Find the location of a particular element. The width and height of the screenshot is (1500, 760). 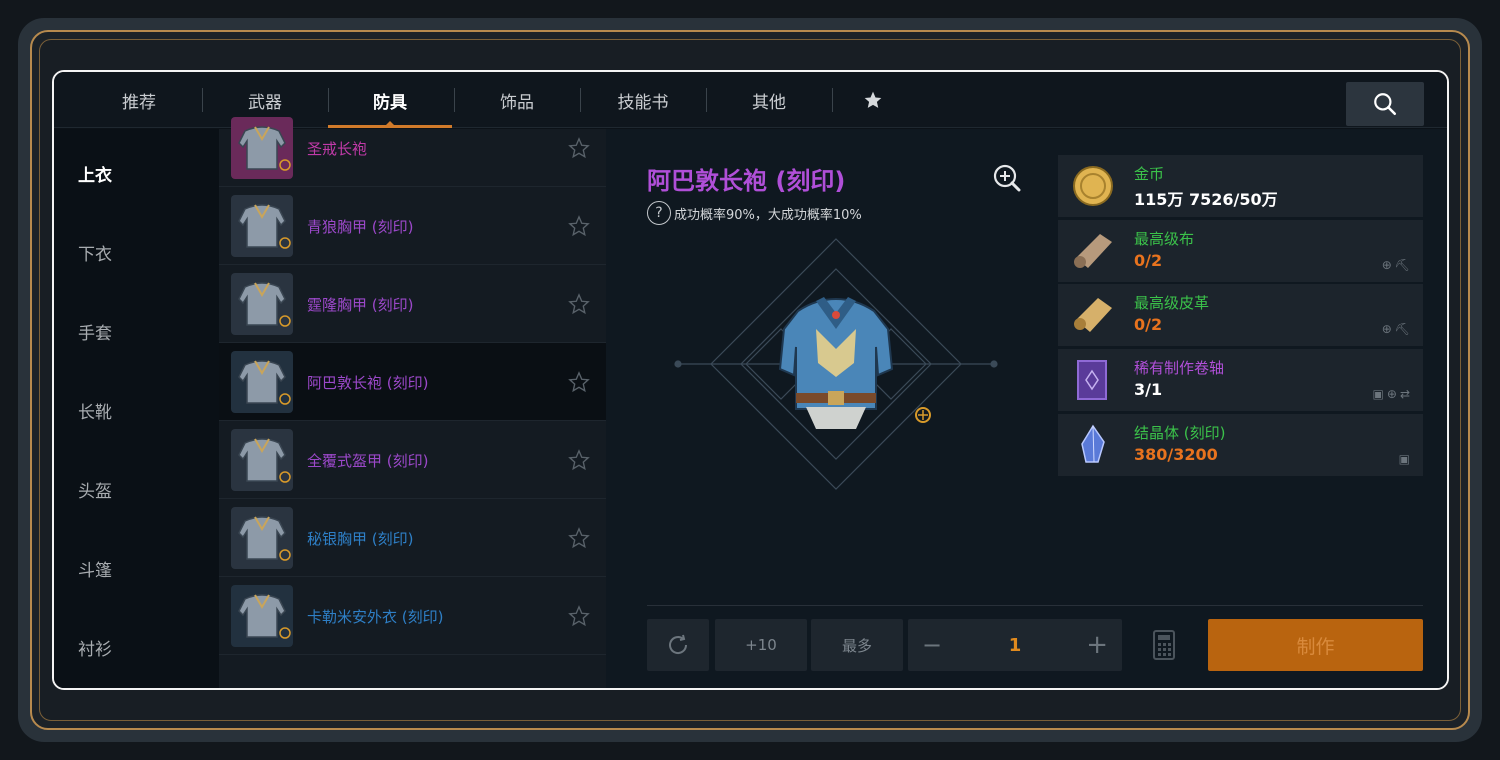

search-button is located at coordinates (1385, 104).